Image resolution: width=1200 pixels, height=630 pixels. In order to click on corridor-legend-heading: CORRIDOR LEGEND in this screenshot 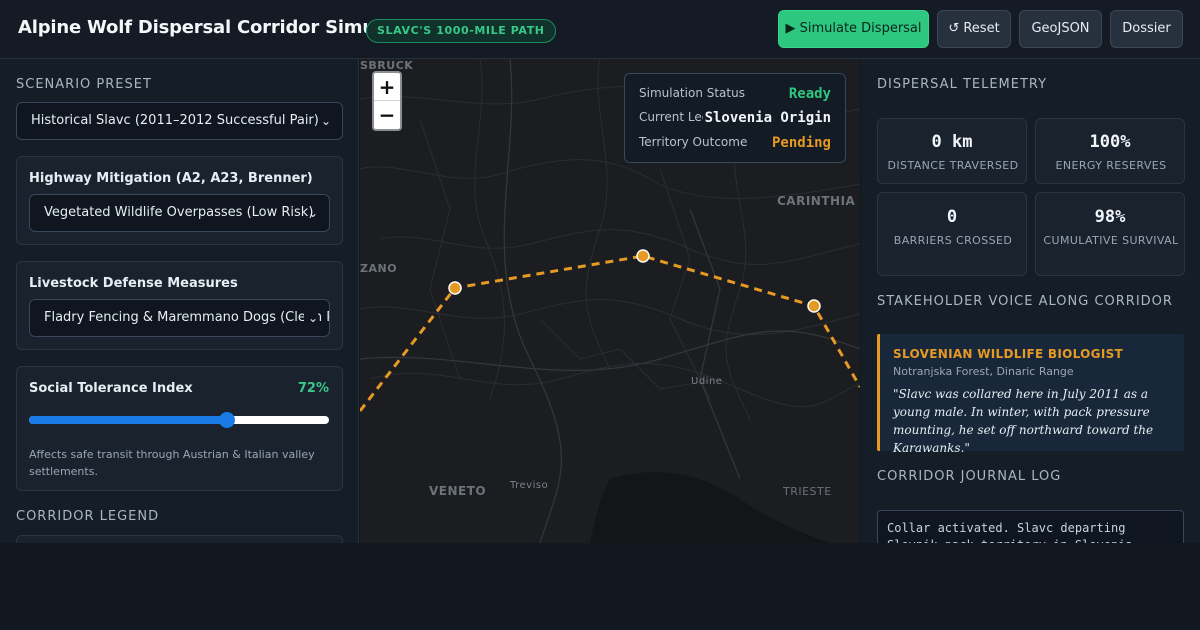, I will do `click(88, 516)`.